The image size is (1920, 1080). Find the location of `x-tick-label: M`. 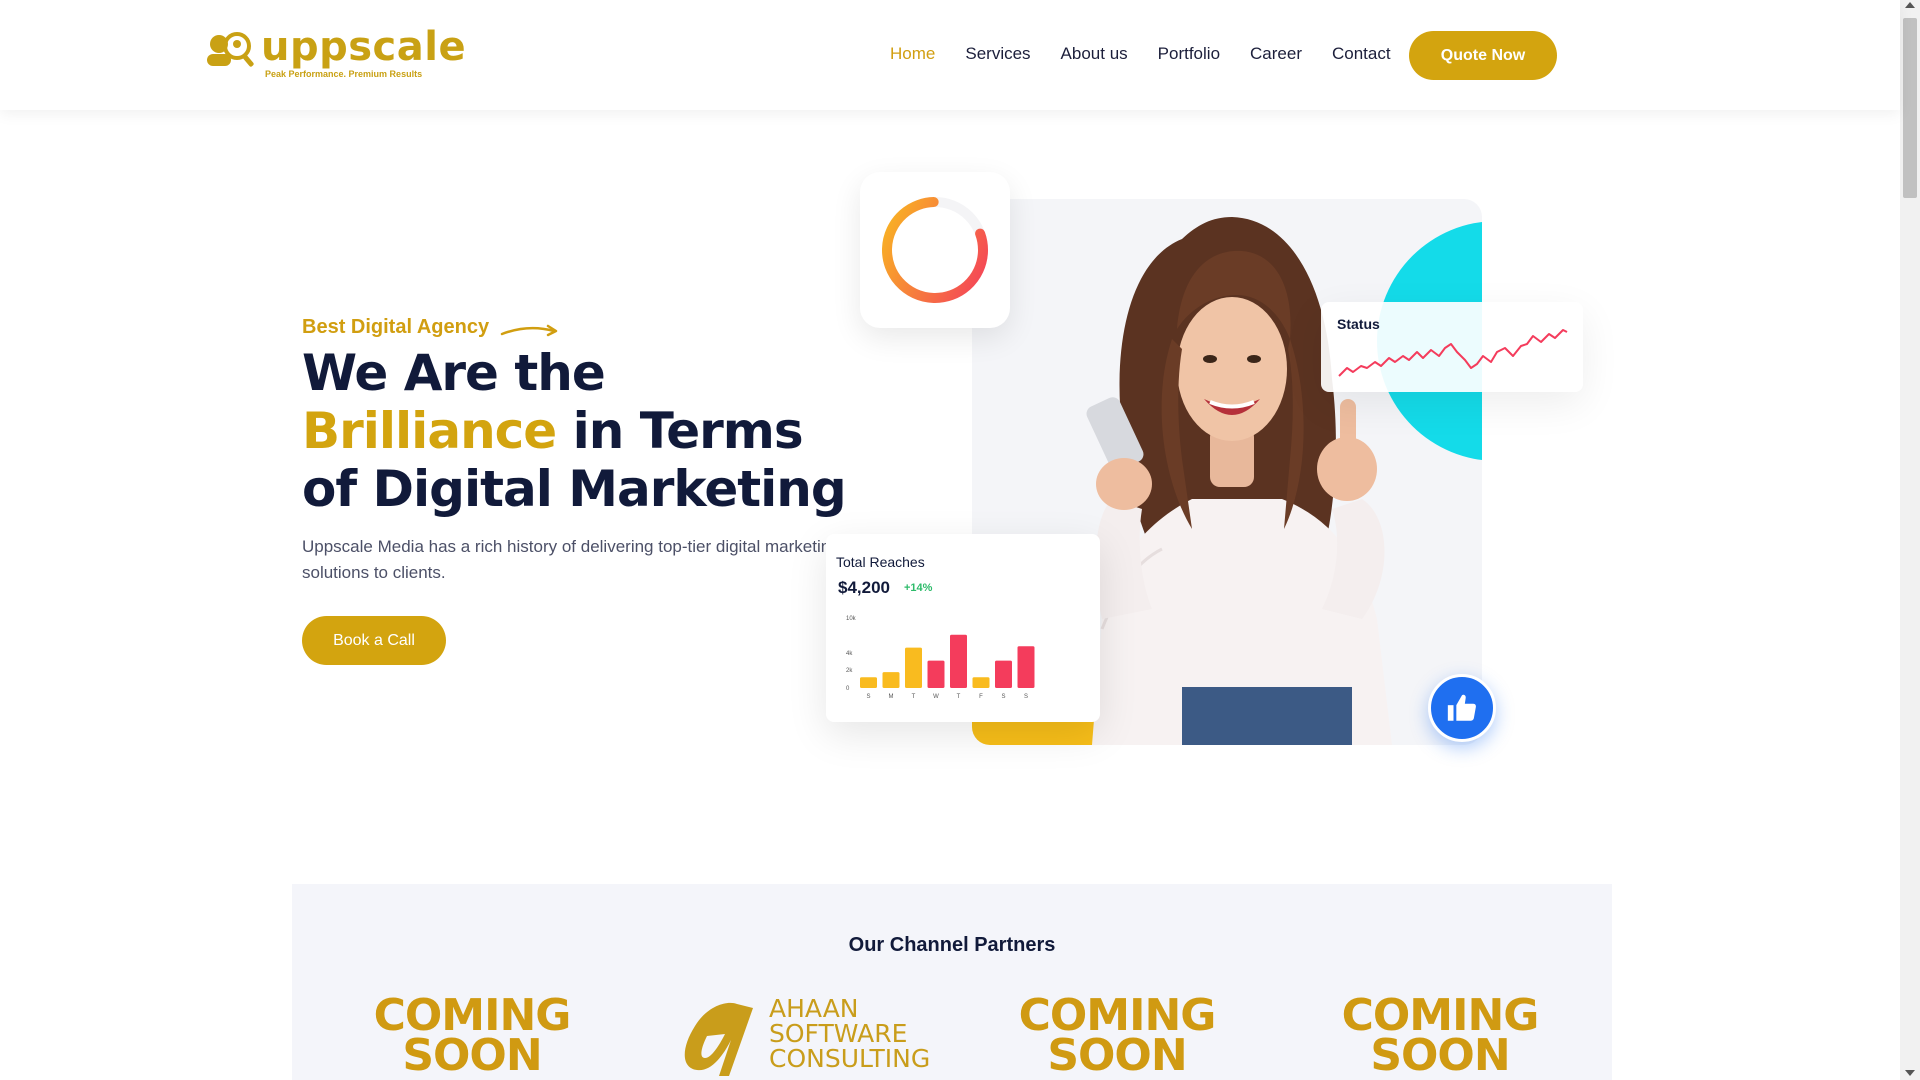

x-tick-label: M is located at coordinates (891, 697).